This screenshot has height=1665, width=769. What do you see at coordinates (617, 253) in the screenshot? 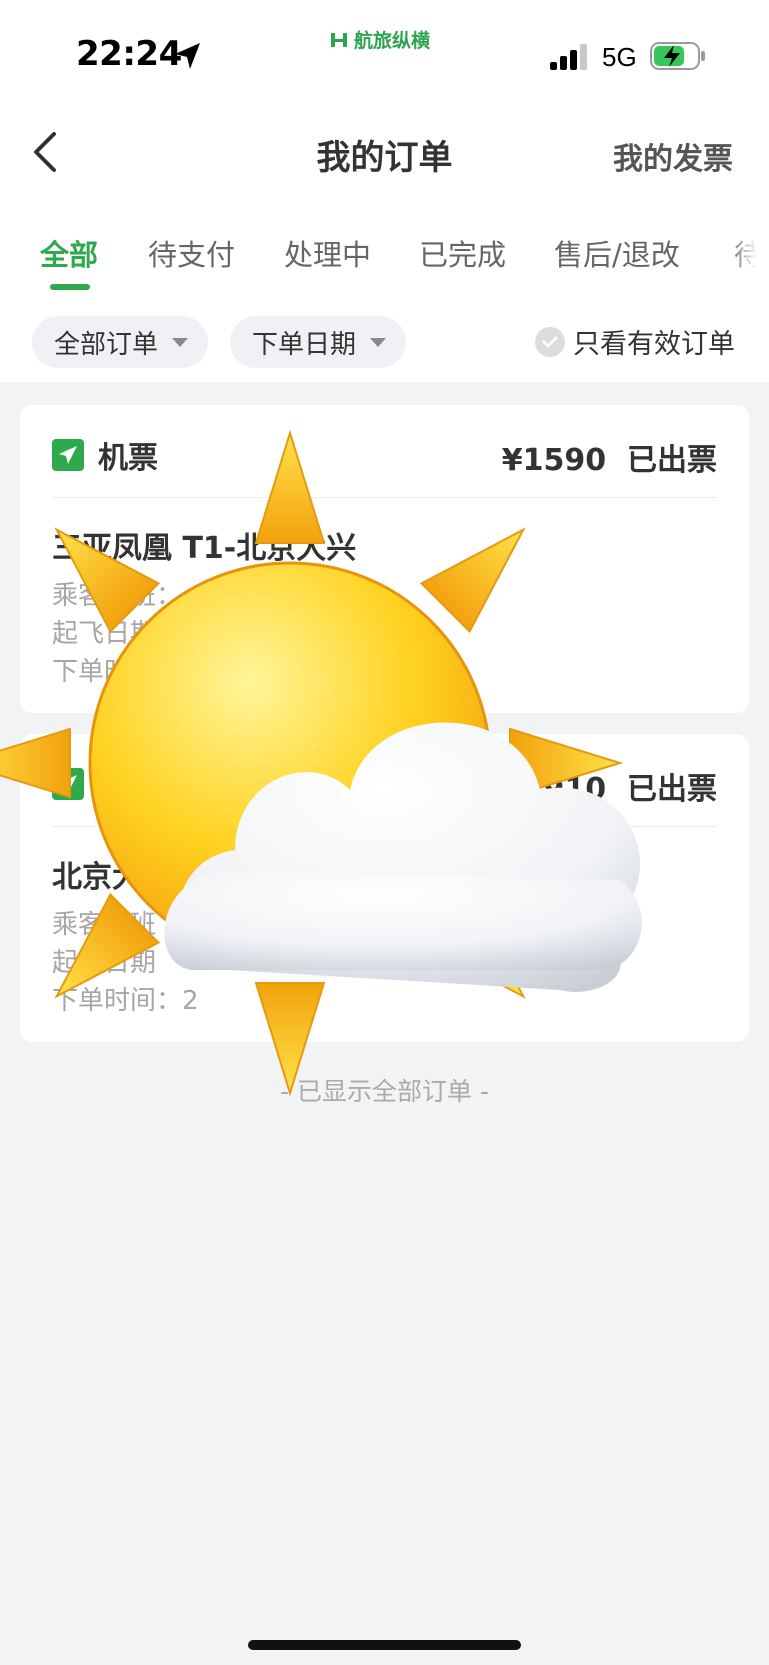
I see `tab-after-sales: 售后/退改` at bounding box center [617, 253].